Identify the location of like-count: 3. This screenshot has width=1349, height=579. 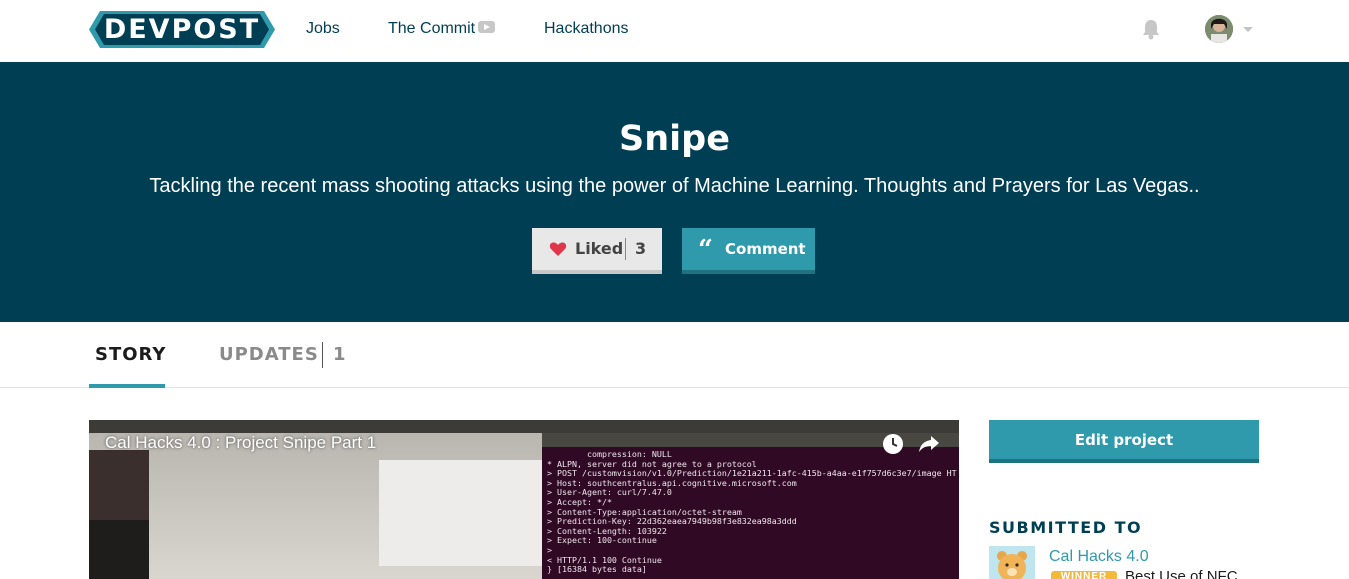
(641, 248).